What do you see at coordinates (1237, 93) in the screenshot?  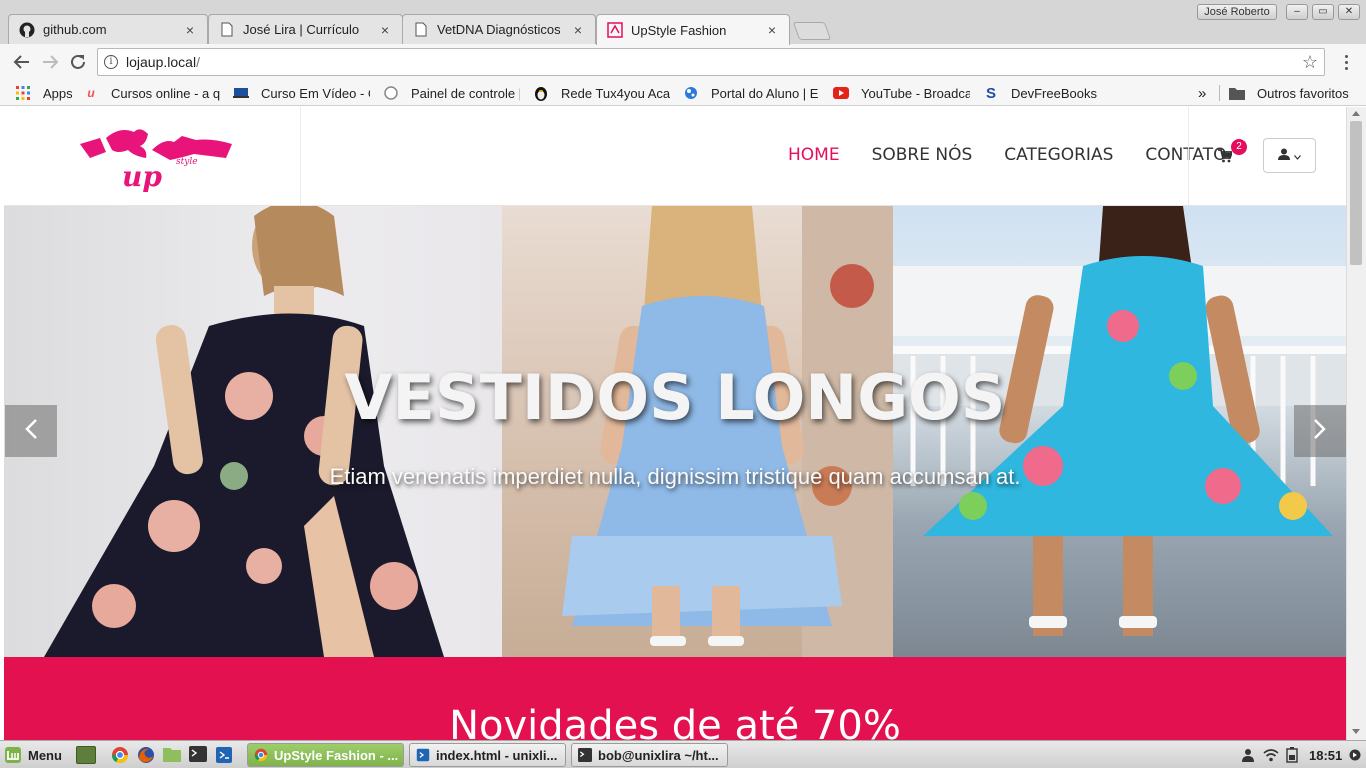 I see `folder-icon` at bounding box center [1237, 93].